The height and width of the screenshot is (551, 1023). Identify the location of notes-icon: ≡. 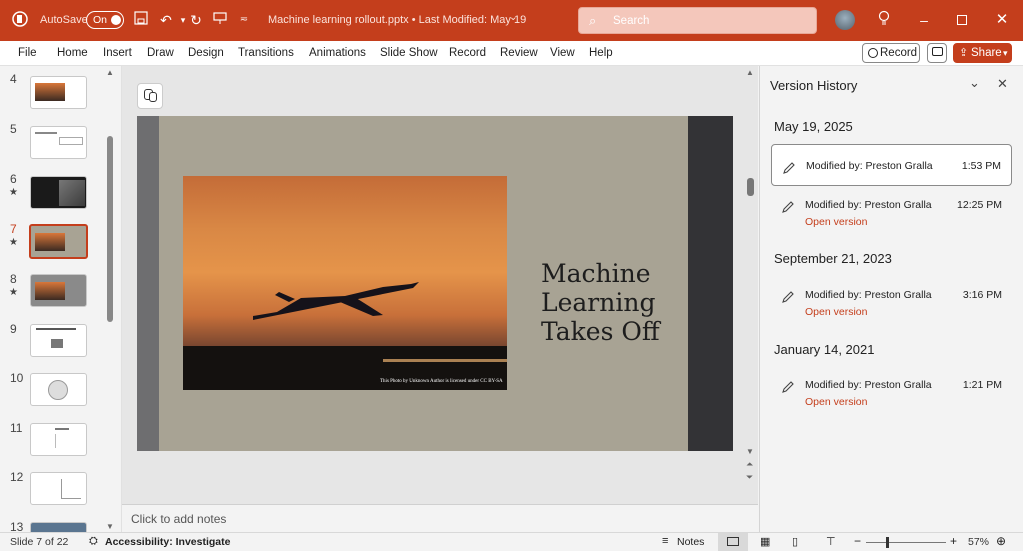
(665, 541).